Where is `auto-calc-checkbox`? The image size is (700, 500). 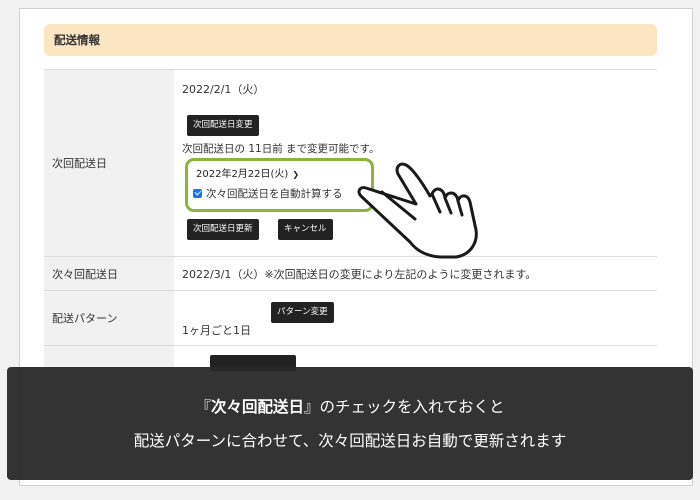
auto-calc-checkbox is located at coordinates (197, 193).